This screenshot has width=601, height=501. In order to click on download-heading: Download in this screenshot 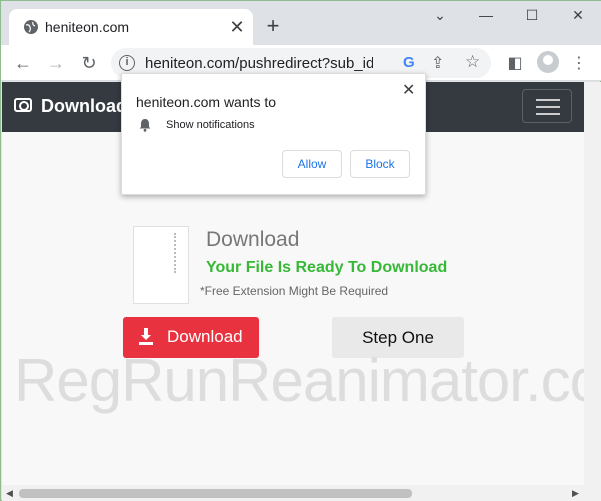, I will do `click(253, 239)`.